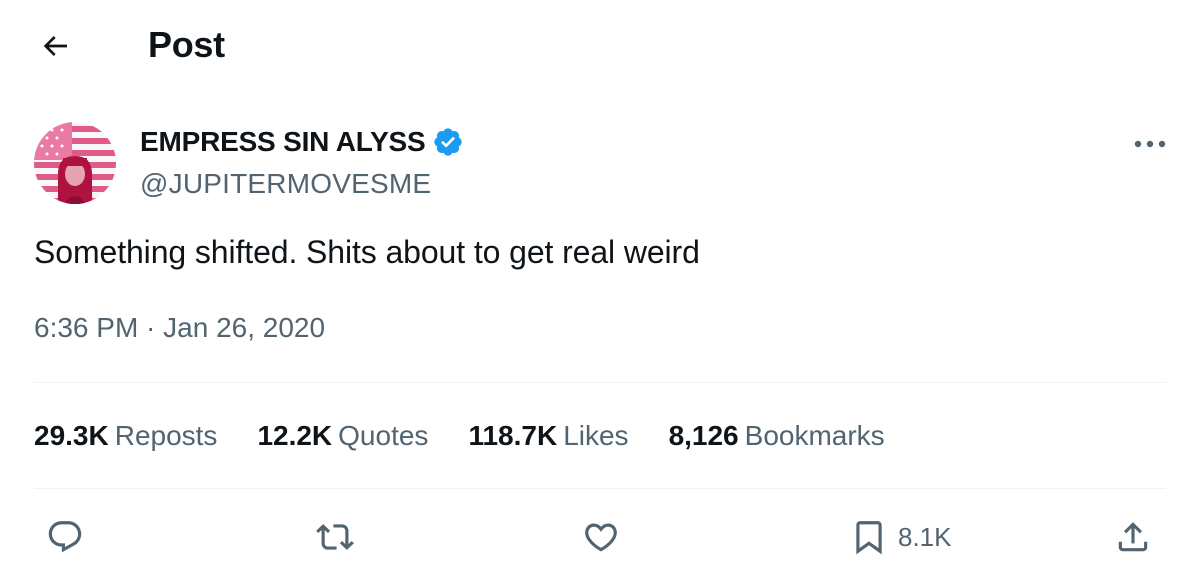 This screenshot has width=1194, height=574. What do you see at coordinates (600, 164) in the screenshot?
I see `tweet-author: EMPRESS SIN ALYSS @JUPITERMOVESME` at bounding box center [600, 164].